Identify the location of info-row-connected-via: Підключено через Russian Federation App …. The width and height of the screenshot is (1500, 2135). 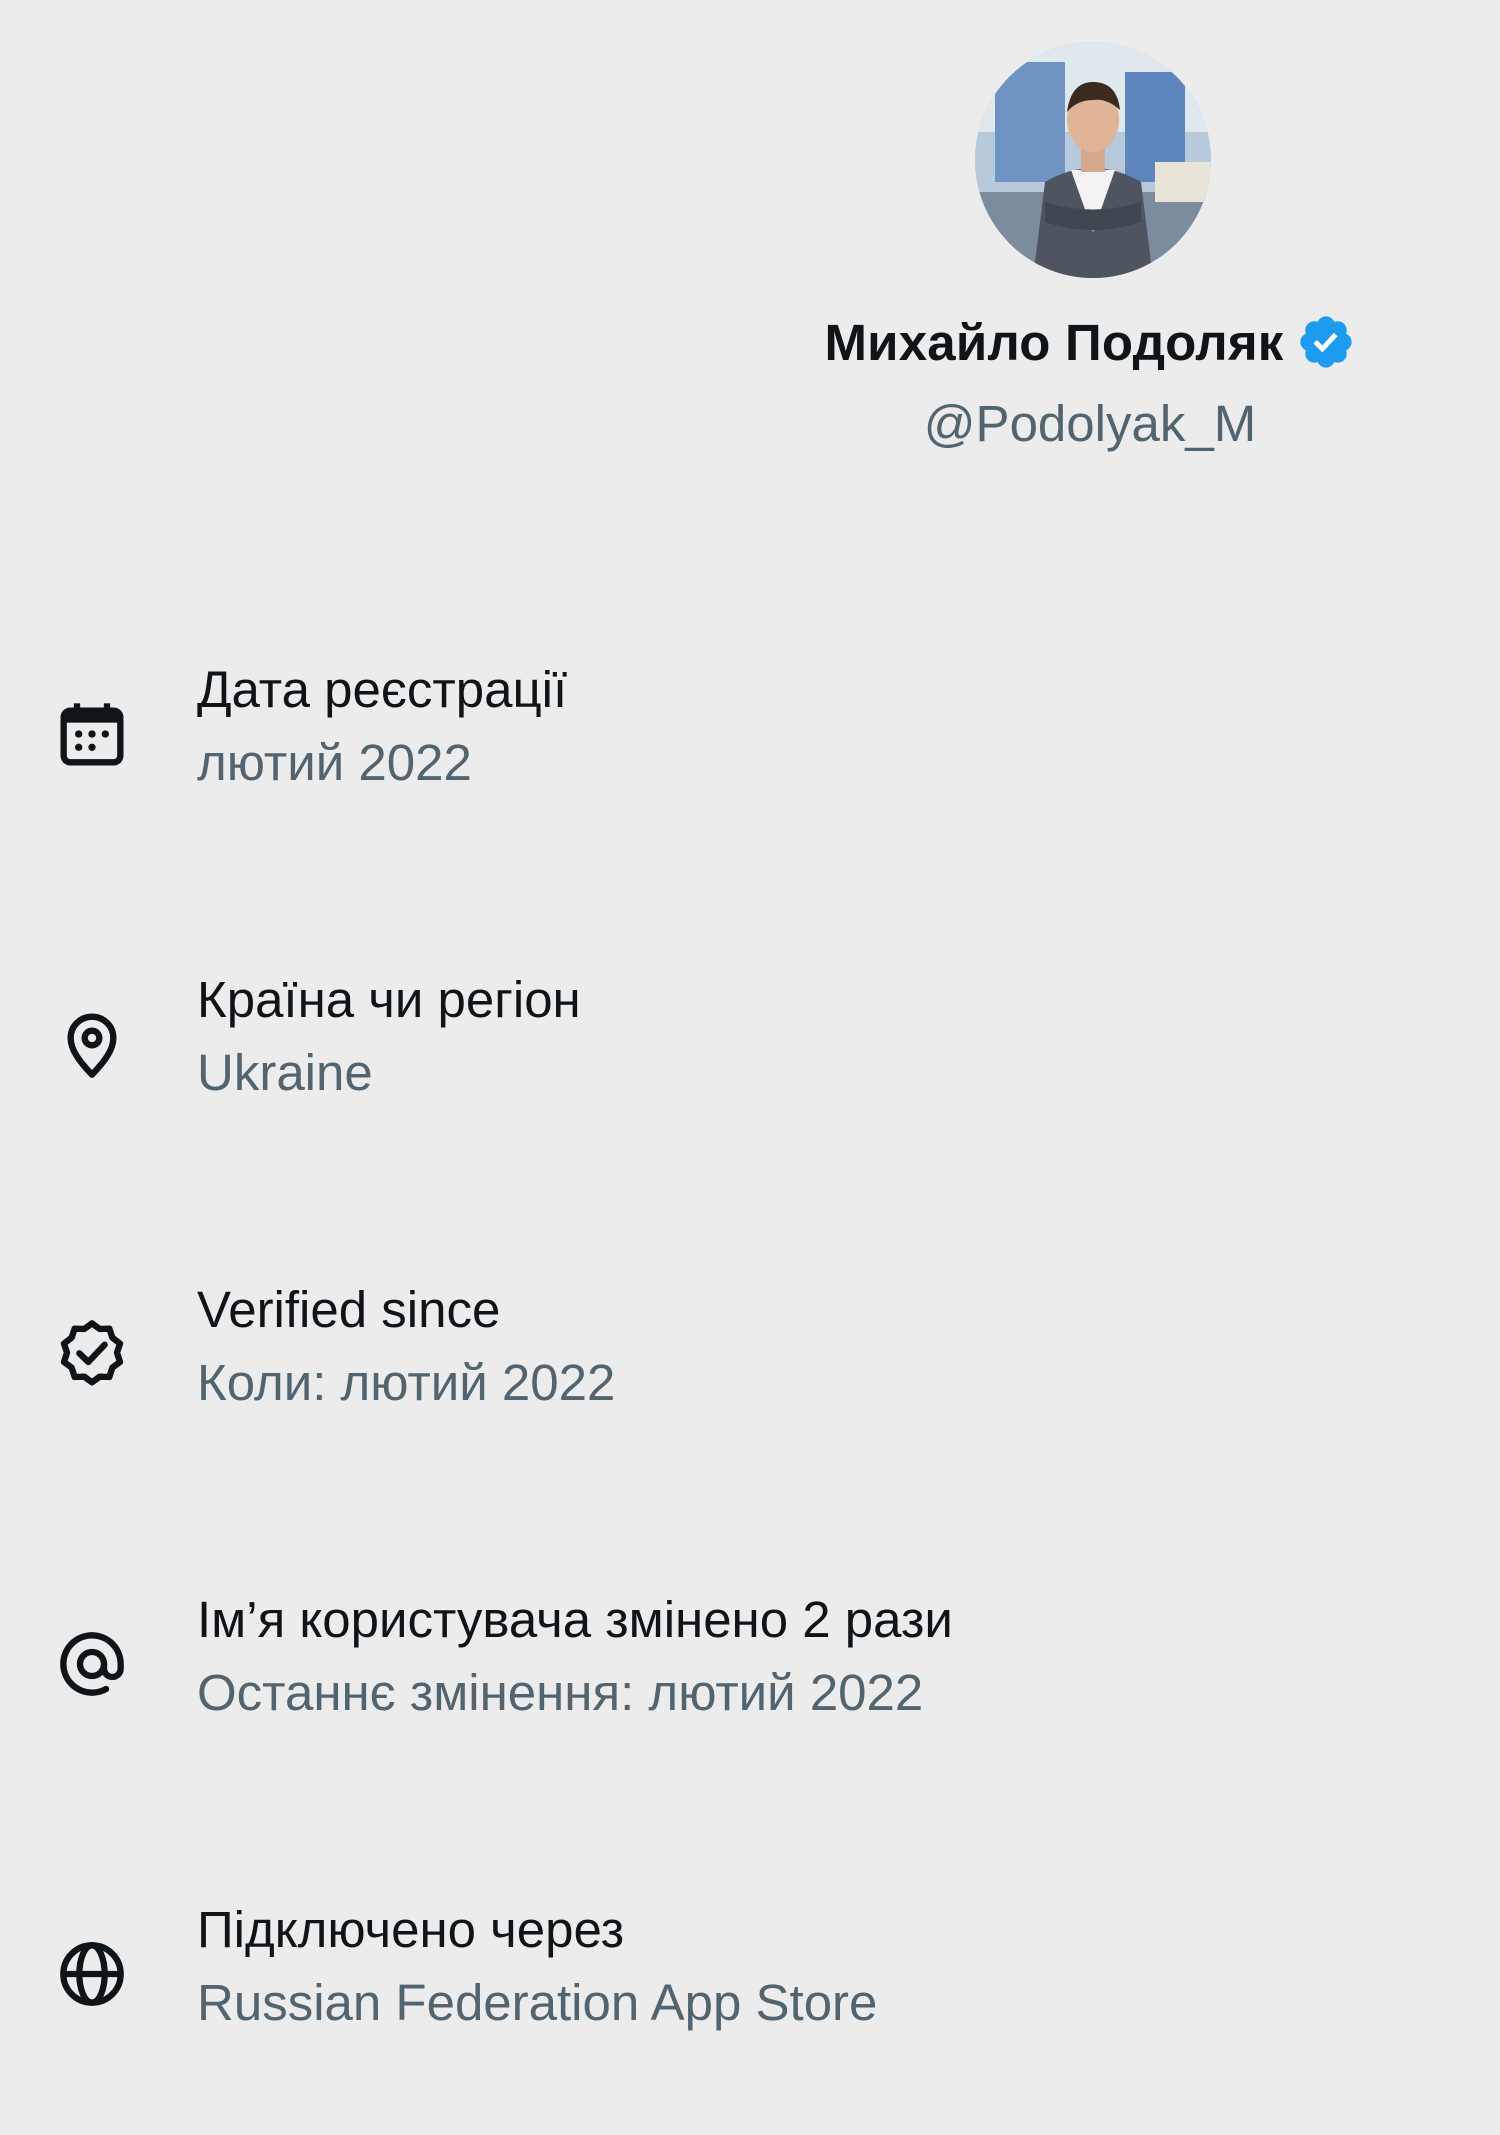
(750, 1980).